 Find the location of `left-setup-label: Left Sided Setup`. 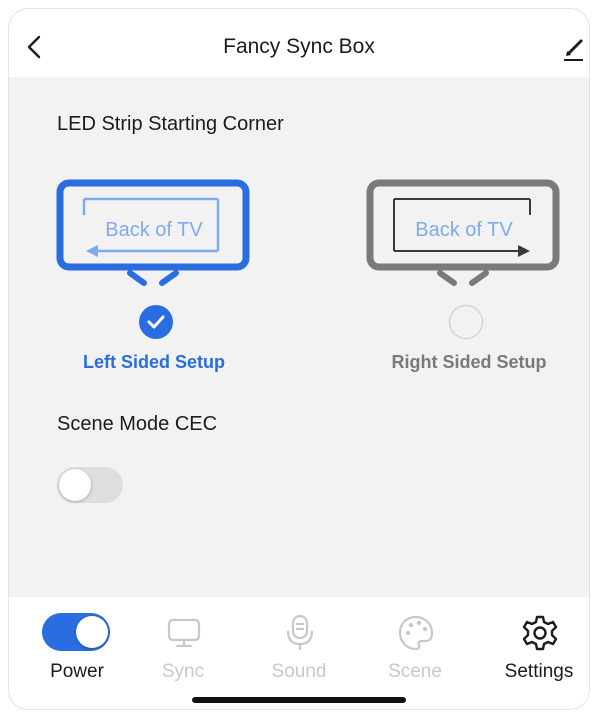

left-setup-label: Left Sided Setup is located at coordinates (153, 362).